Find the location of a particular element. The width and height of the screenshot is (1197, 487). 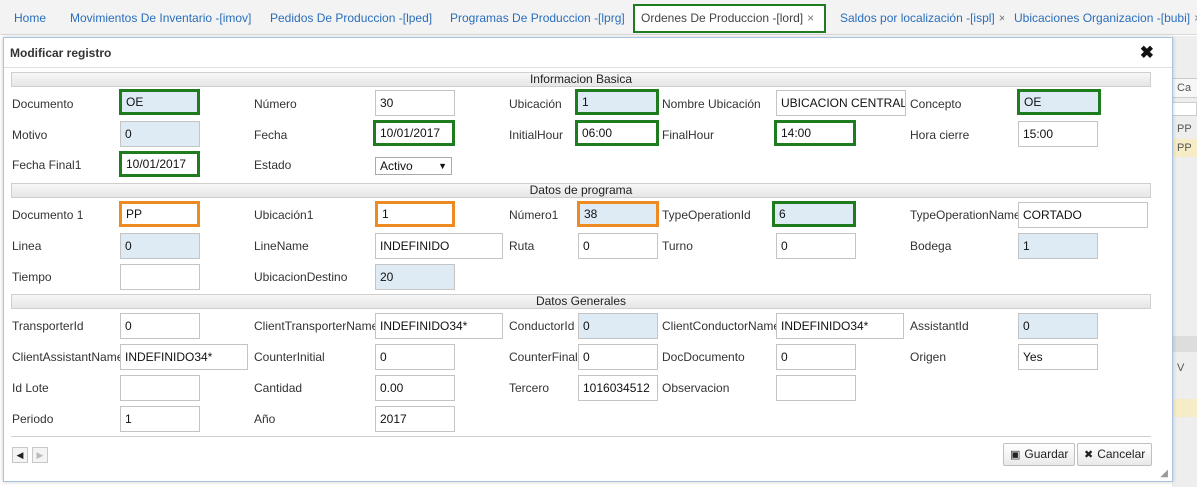

transporter-id-field: 0 is located at coordinates (160, 326).